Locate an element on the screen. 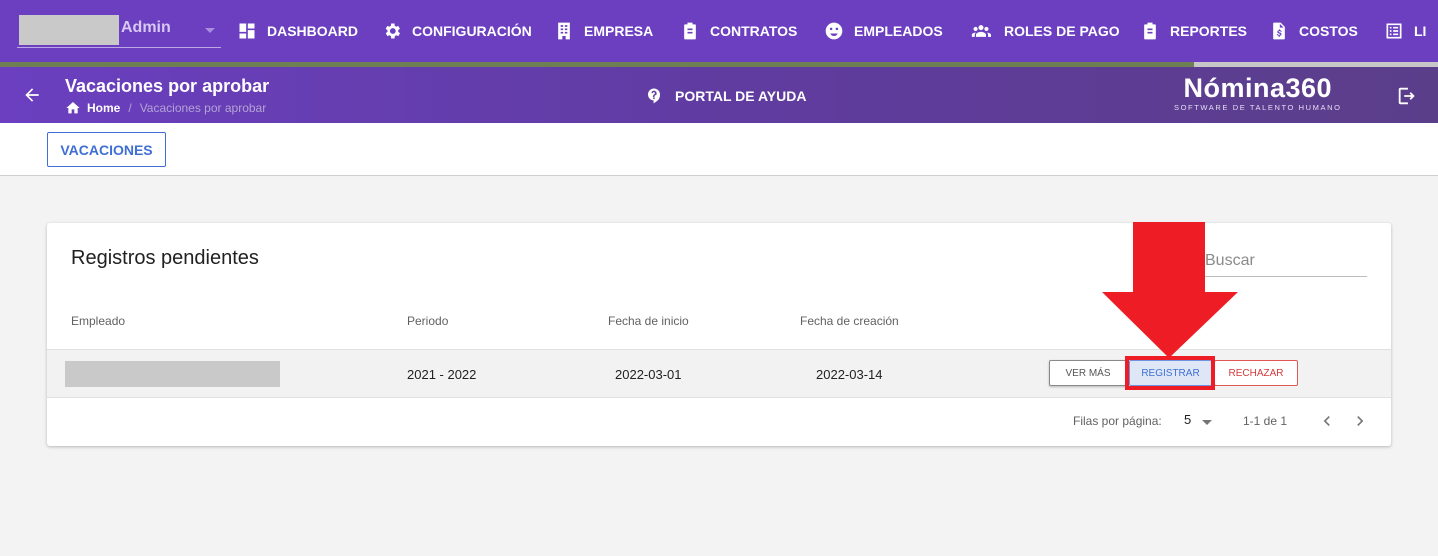  user-avatar is located at coordinates (69, 30).